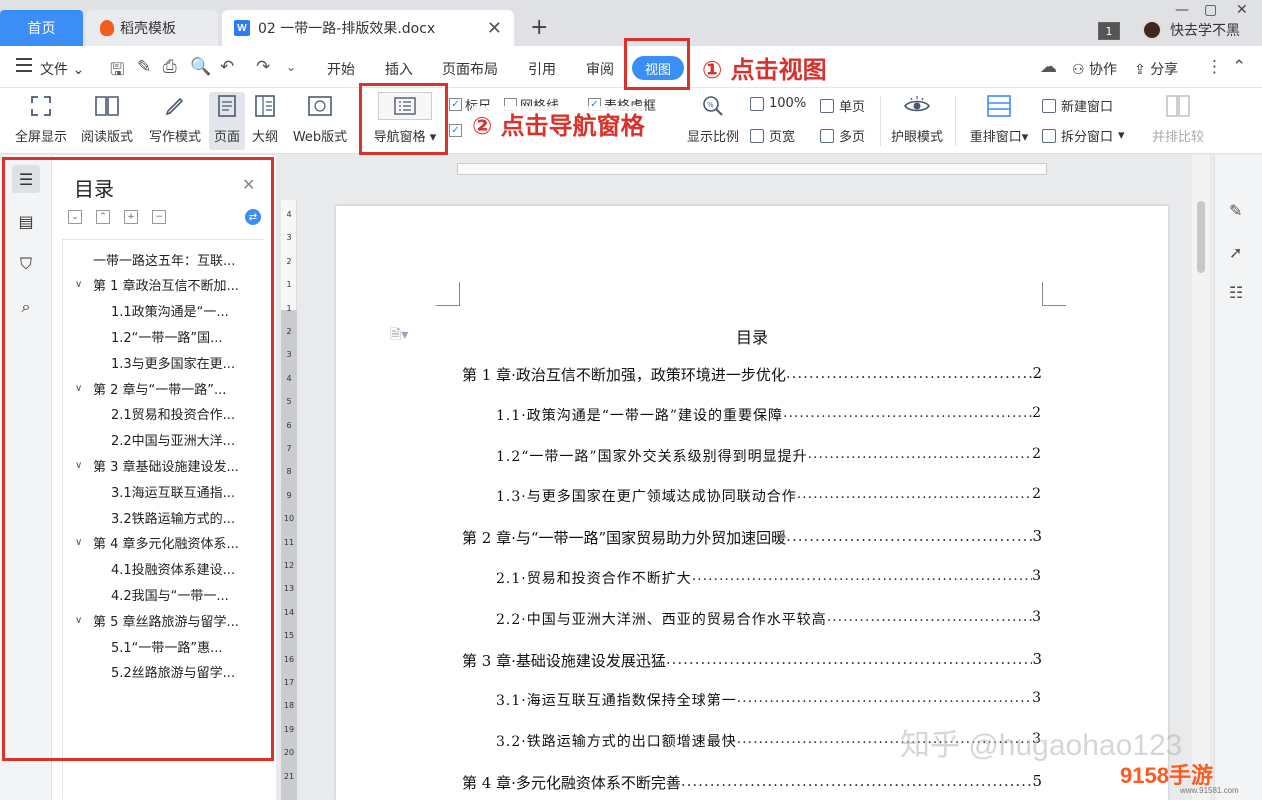 Image resolution: width=1262 pixels, height=800 pixels. What do you see at coordinates (368, 28) in the screenshot?
I see `tab-document: W 02 一带一路-排版效果.docx ✕` at bounding box center [368, 28].